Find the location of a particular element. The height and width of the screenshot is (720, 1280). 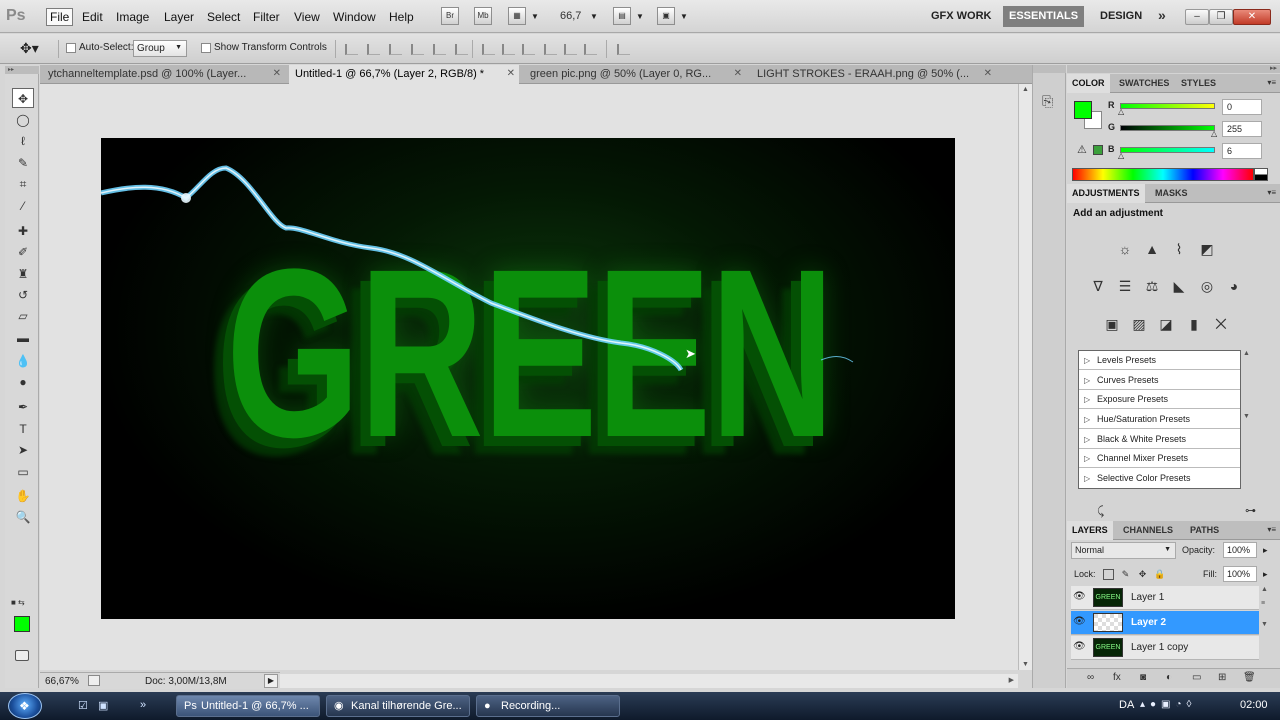

delete-layer-icon: 🗑 is located at coordinates (1249, 677).